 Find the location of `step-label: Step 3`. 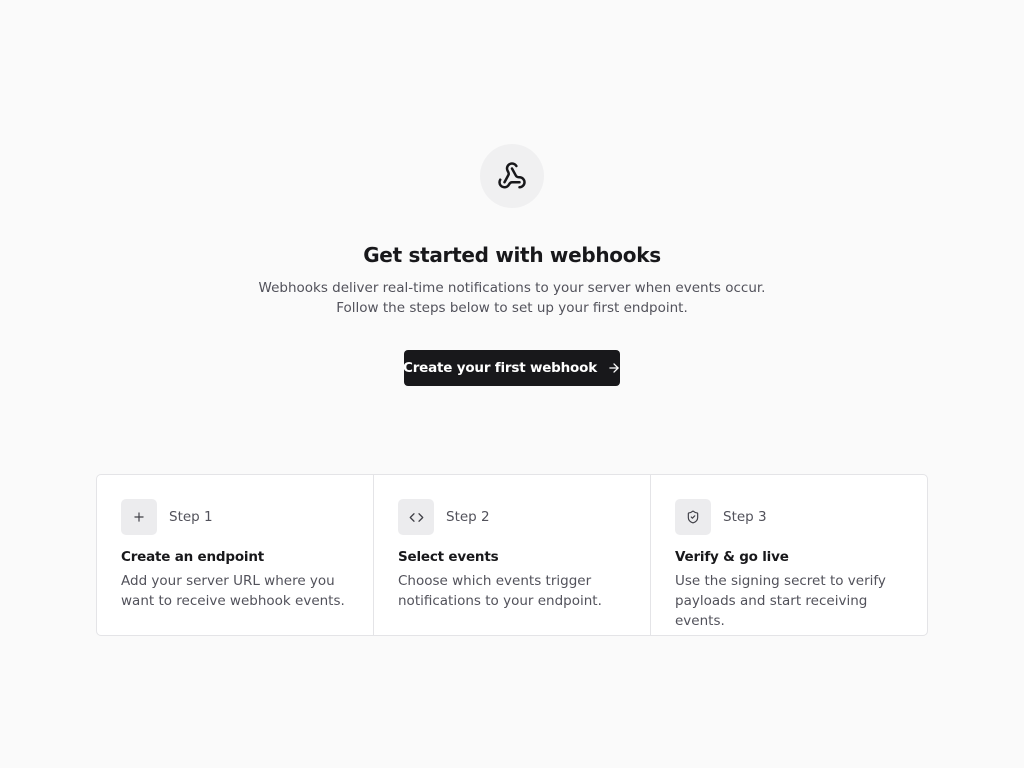

step-label: Step 3 is located at coordinates (745, 517).